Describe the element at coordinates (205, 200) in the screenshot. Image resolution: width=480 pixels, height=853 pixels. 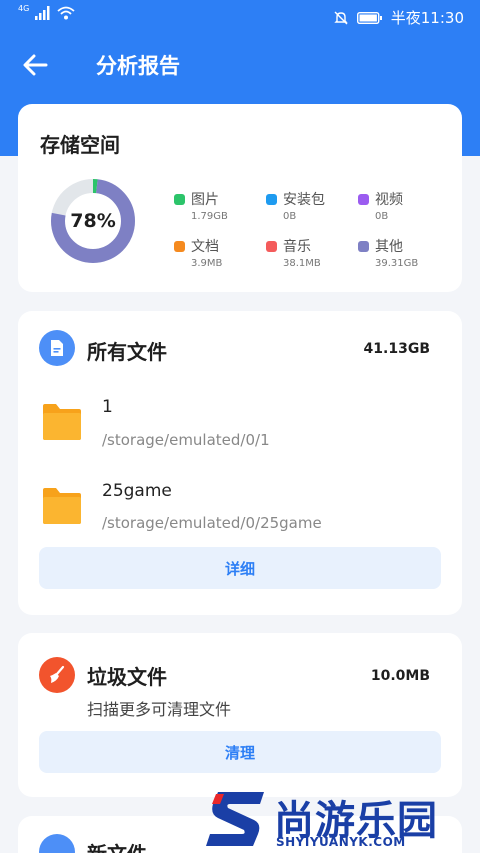
I see `legend-name: 图片` at that location.